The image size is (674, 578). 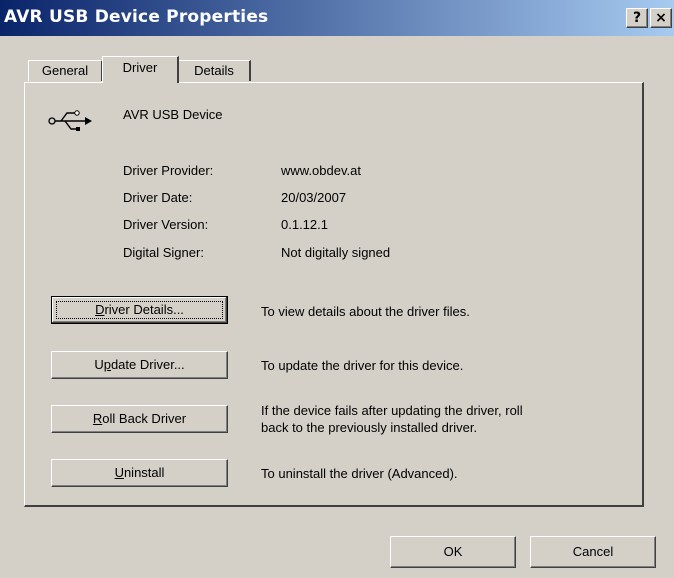 What do you see at coordinates (453, 552) in the screenshot?
I see `ok-button: OK` at bounding box center [453, 552].